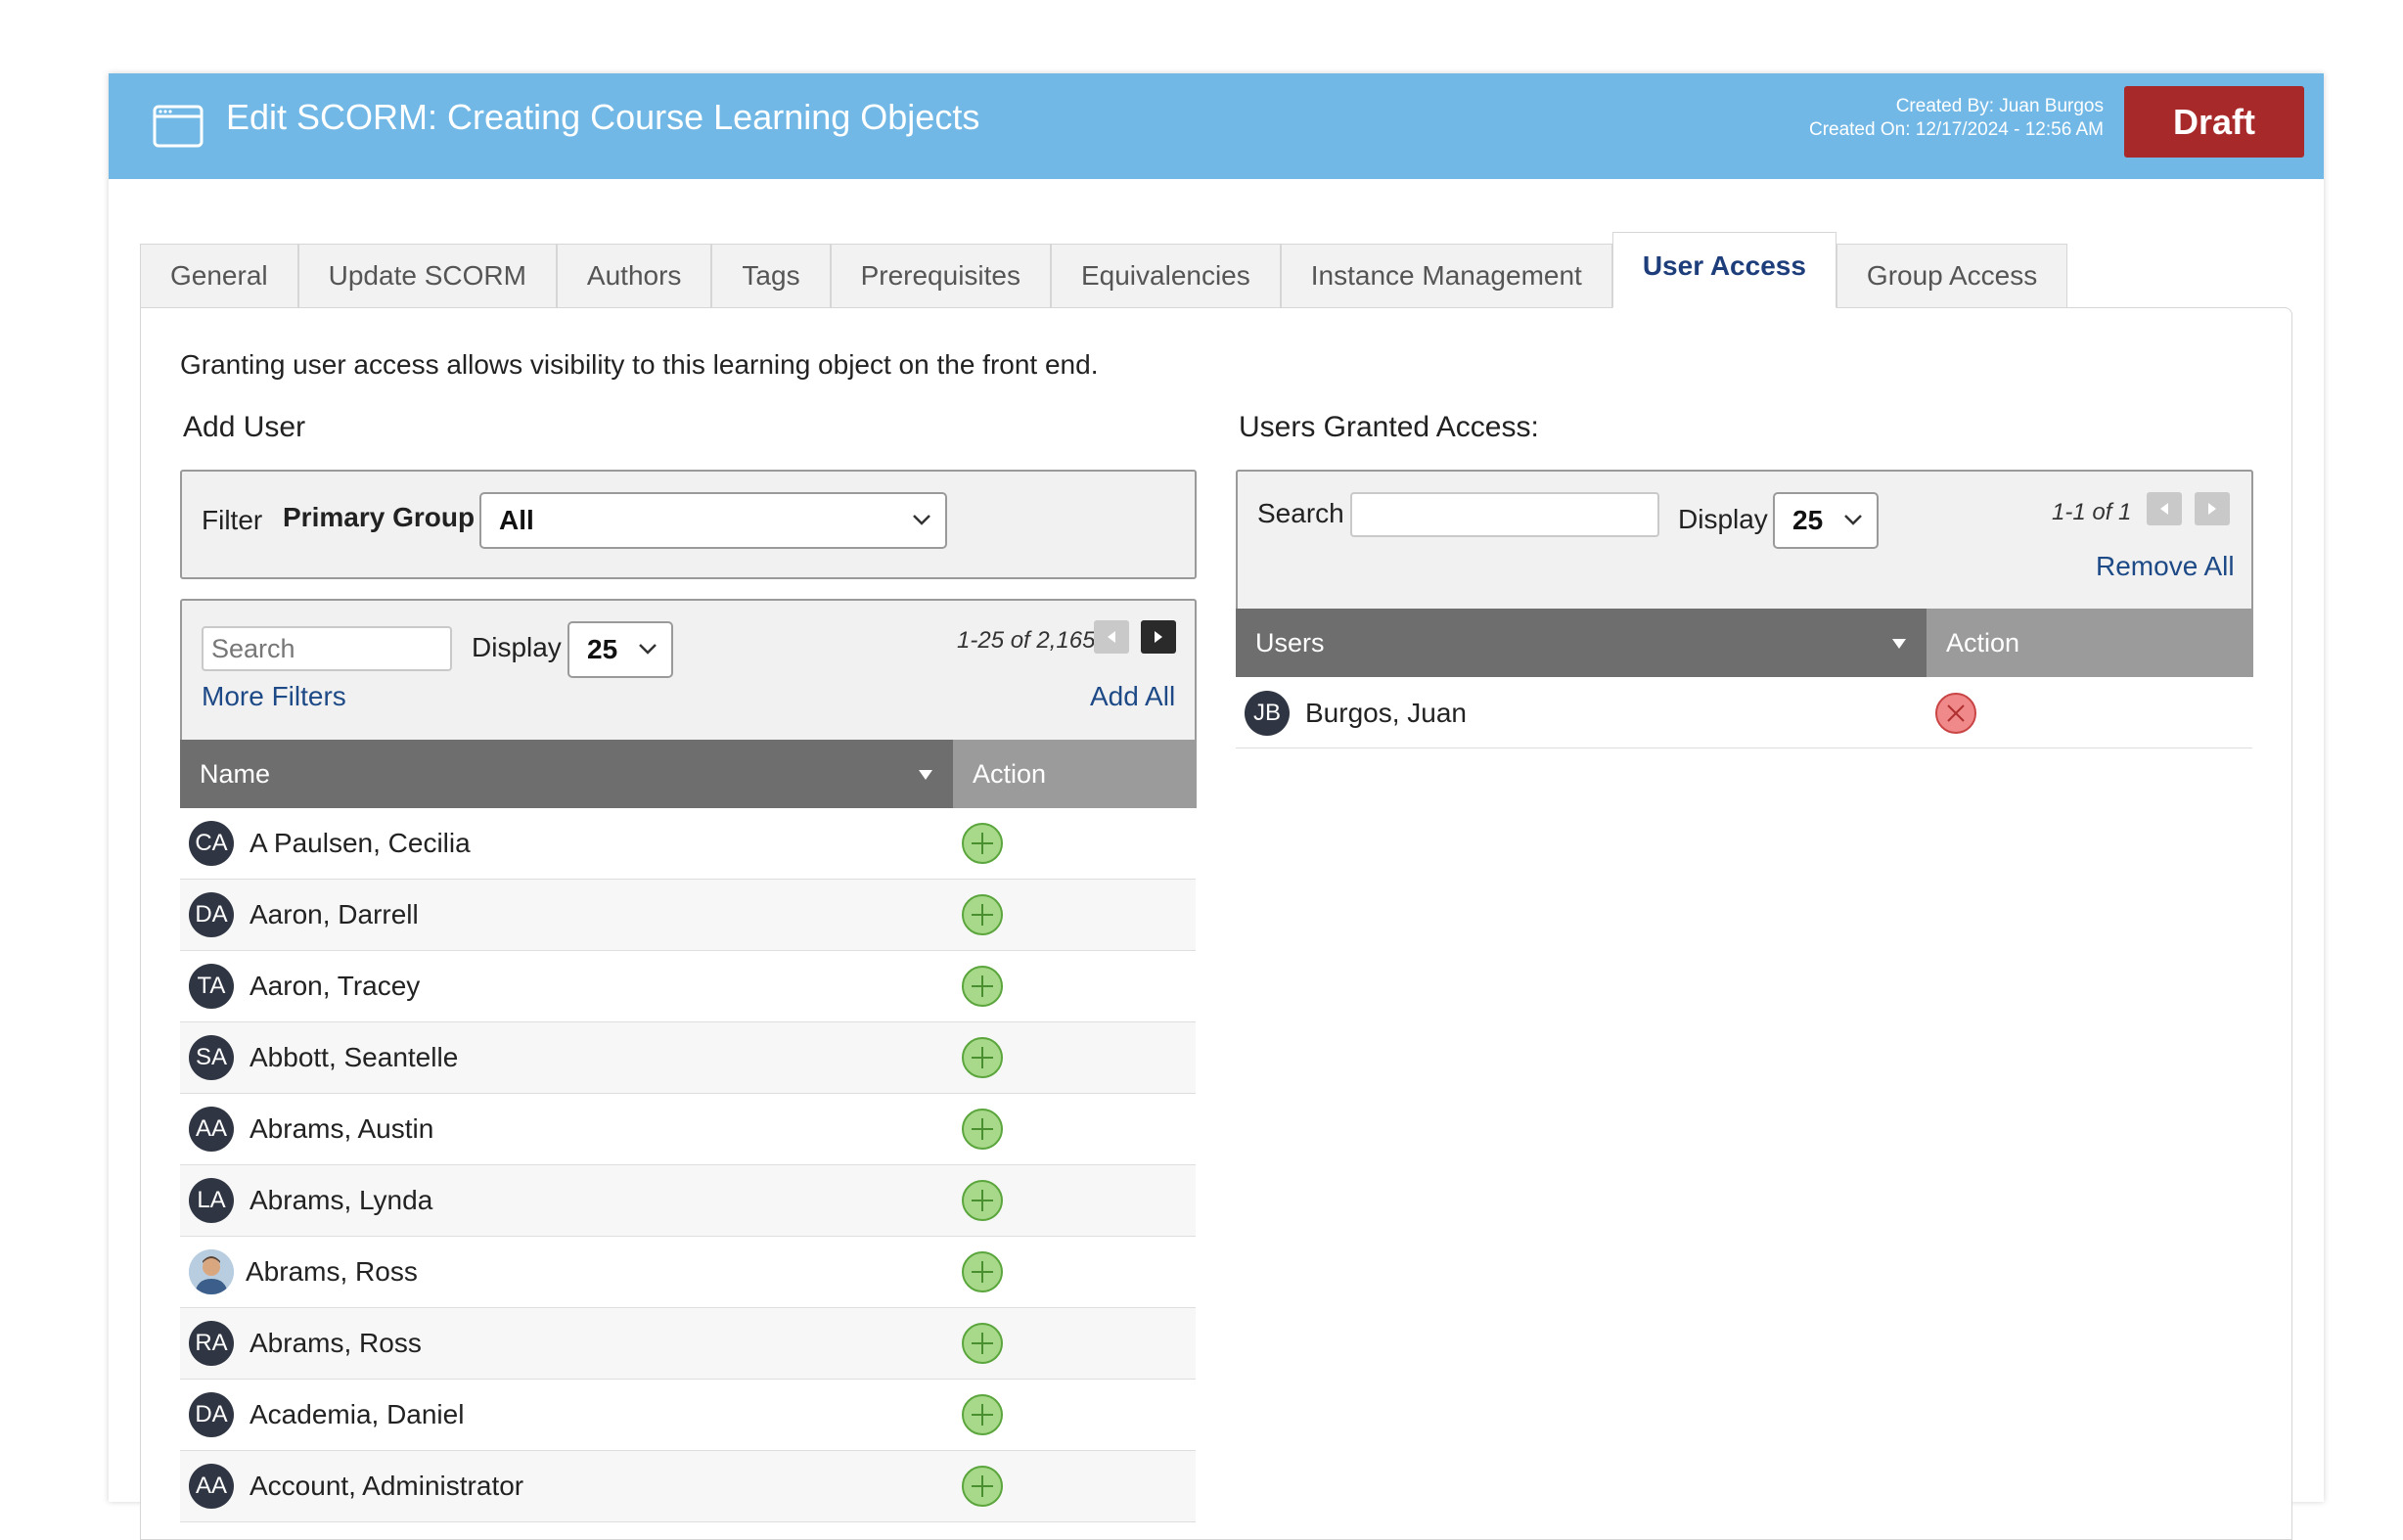 Image resolution: width=2403 pixels, height=1540 pixels. I want to click on avatar: LA, so click(211, 1200).